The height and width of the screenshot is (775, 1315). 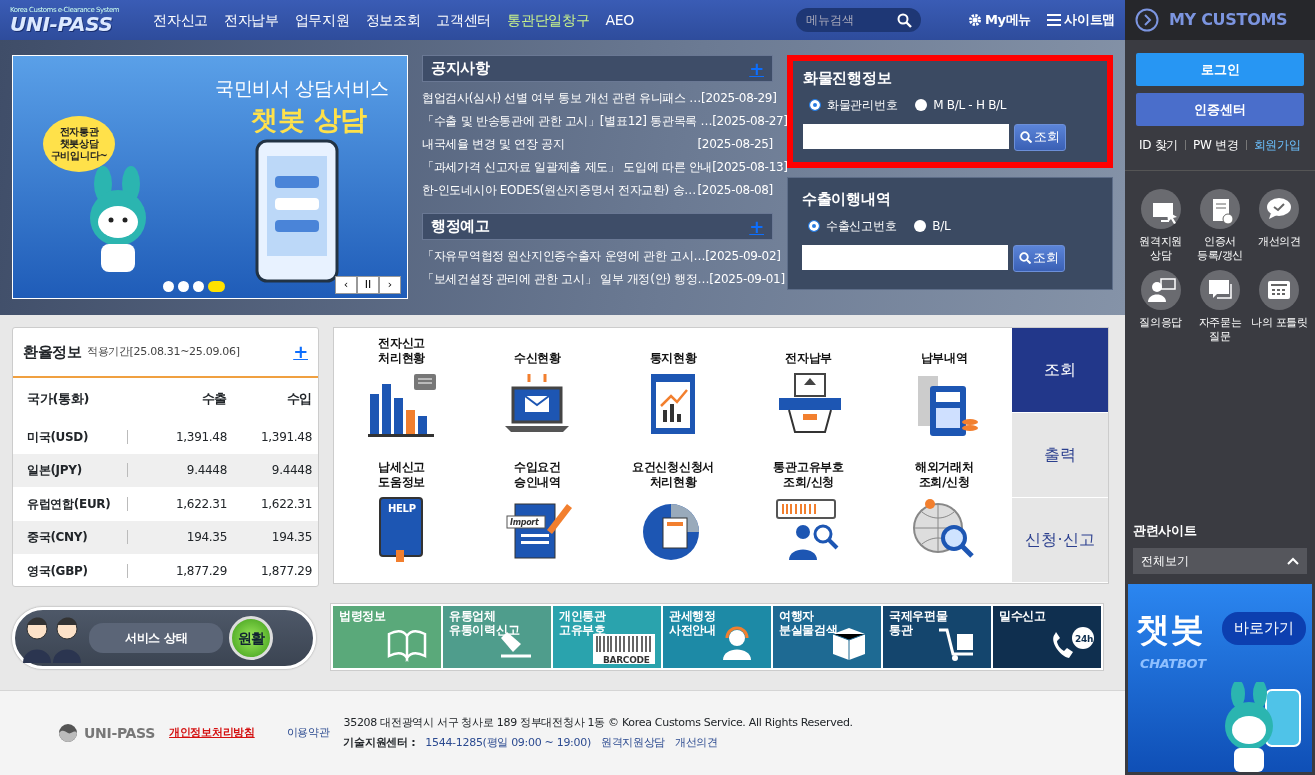 I want to click on service-link: 전자납부, so click(x=808, y=351).